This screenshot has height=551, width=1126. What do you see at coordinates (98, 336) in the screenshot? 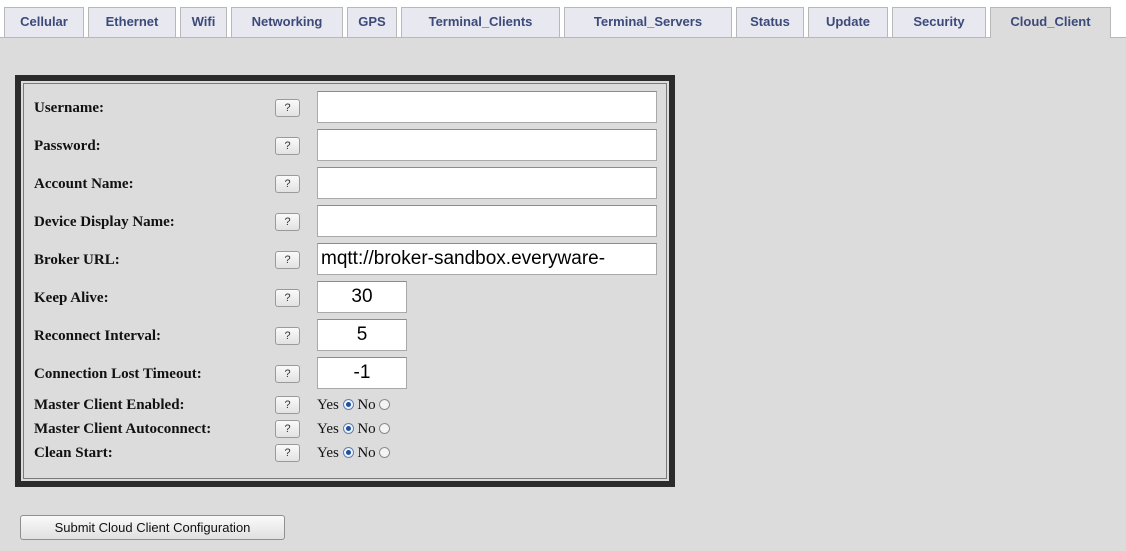
I see `reconnect-interval-label: Reconnect Interval:` at bounding box center [98, 336].